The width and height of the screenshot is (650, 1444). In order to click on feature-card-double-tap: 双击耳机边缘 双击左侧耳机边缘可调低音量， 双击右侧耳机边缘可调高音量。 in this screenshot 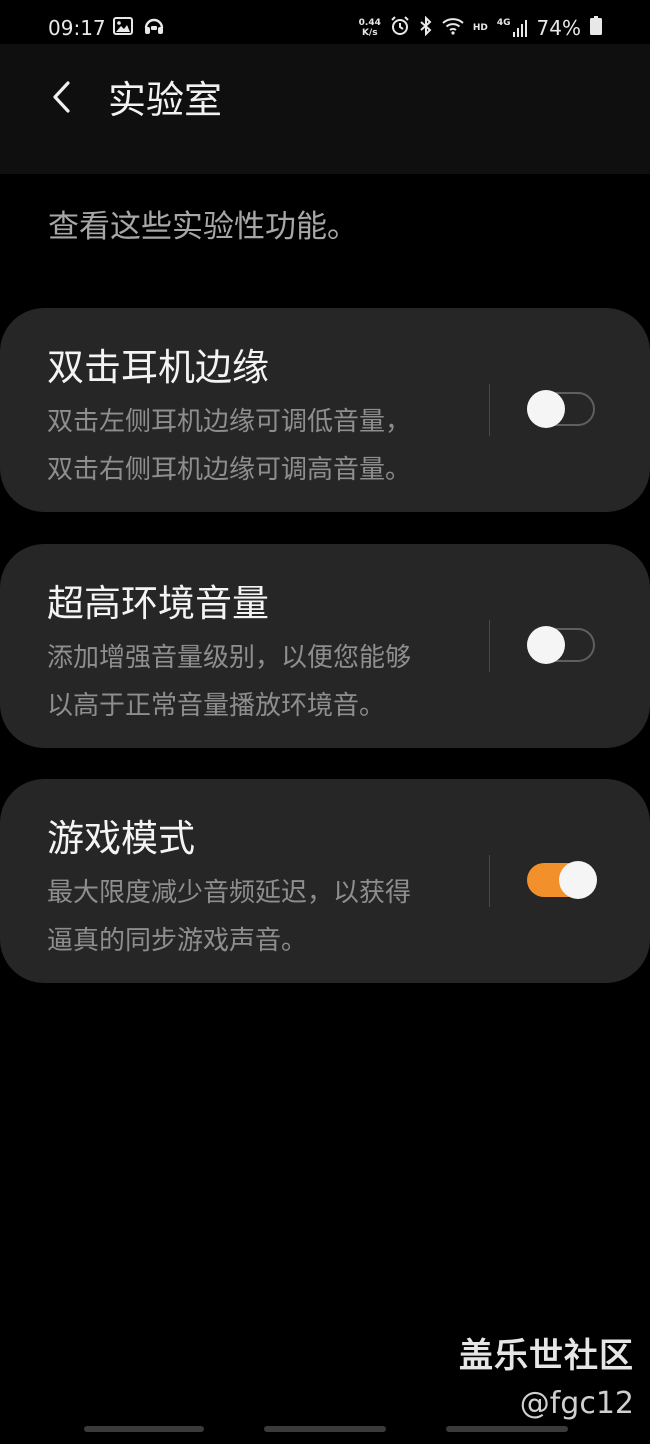, I will do `click(325, 410)`.